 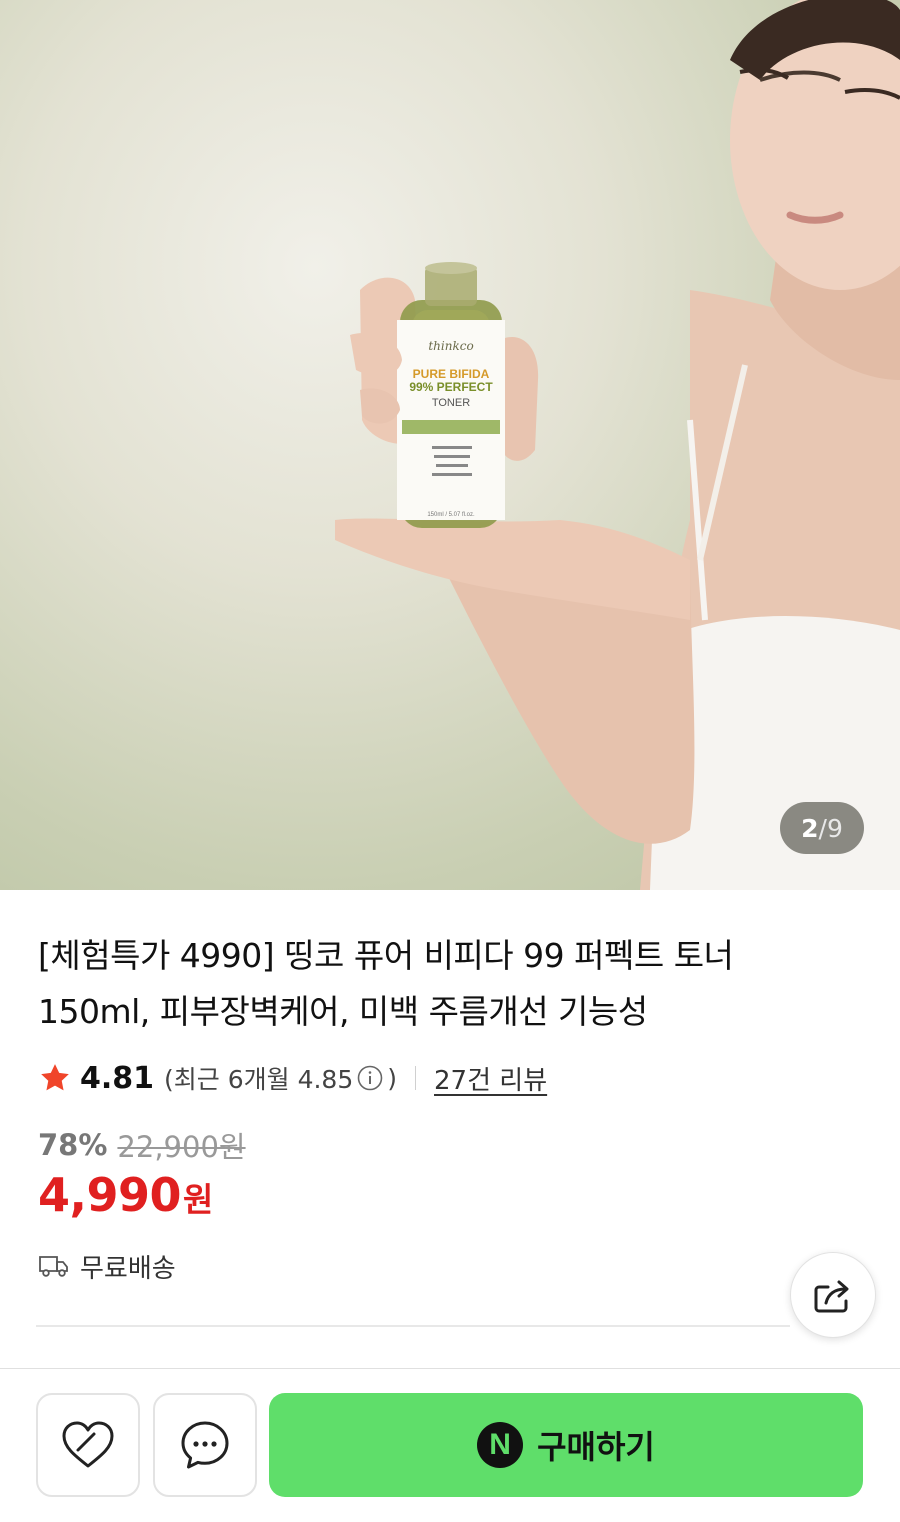 I want to click on share-button, so click(x=833, y=1295).